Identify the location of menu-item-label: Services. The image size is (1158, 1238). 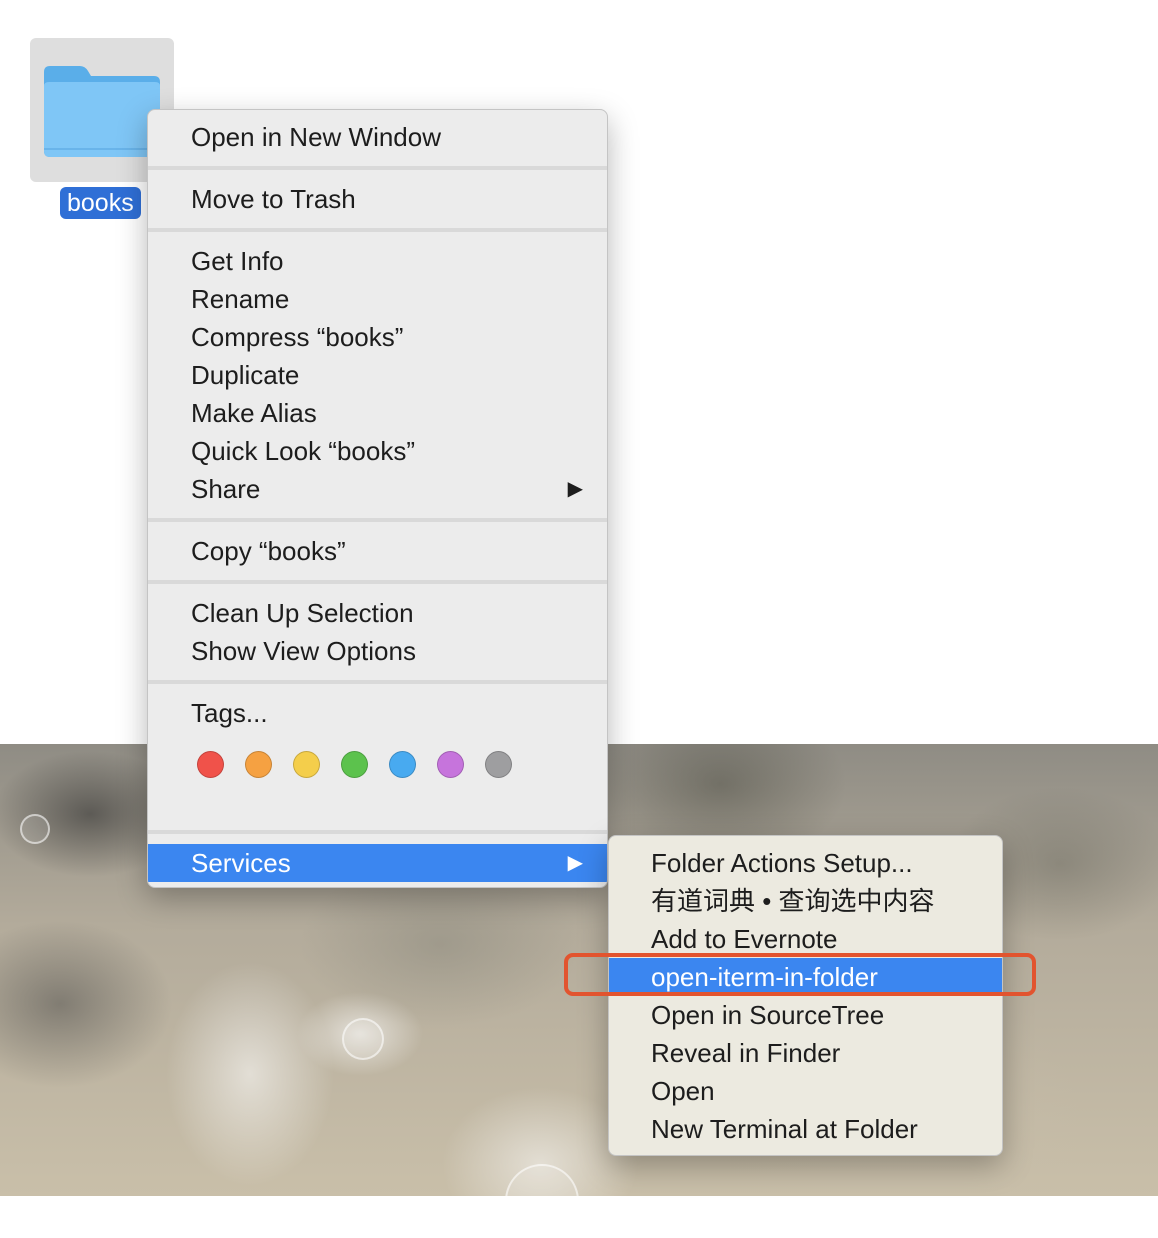
(241, 863).